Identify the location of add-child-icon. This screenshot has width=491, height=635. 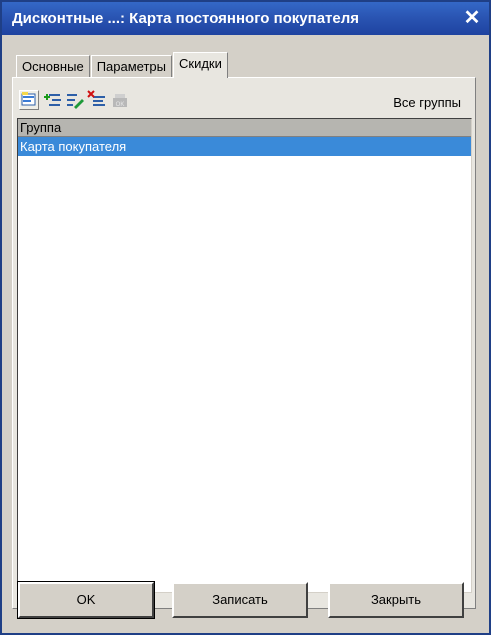
(53, 100).